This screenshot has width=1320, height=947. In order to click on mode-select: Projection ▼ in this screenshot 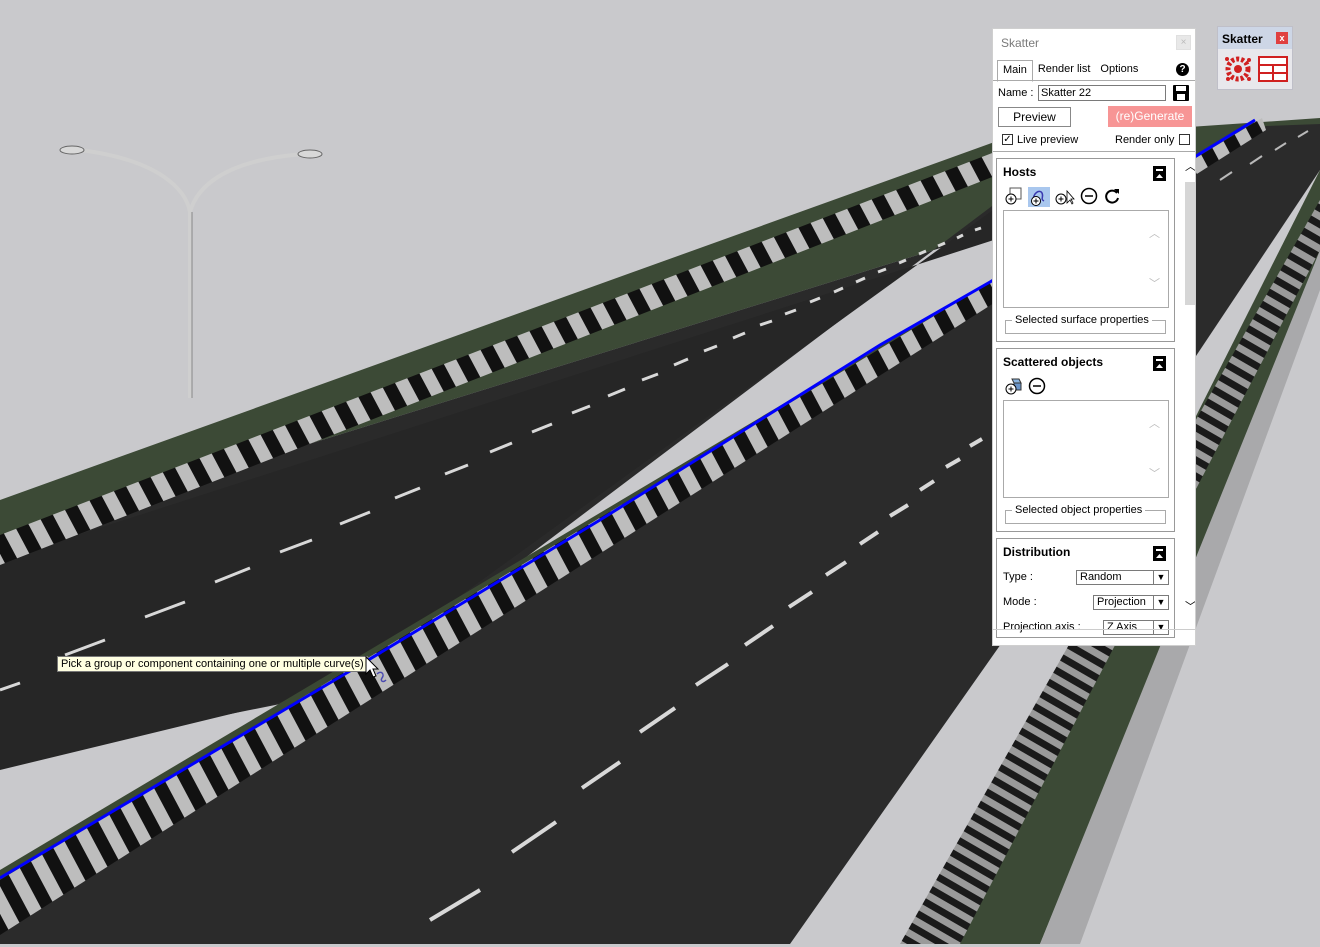, I will do `click(1131, 602)`.